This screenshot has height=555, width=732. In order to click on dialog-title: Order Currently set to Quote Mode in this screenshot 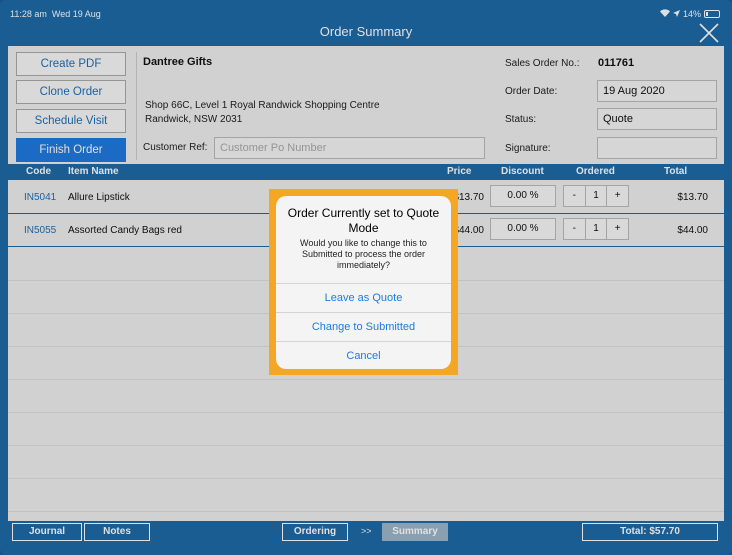, I will do `click(363, 220)`.